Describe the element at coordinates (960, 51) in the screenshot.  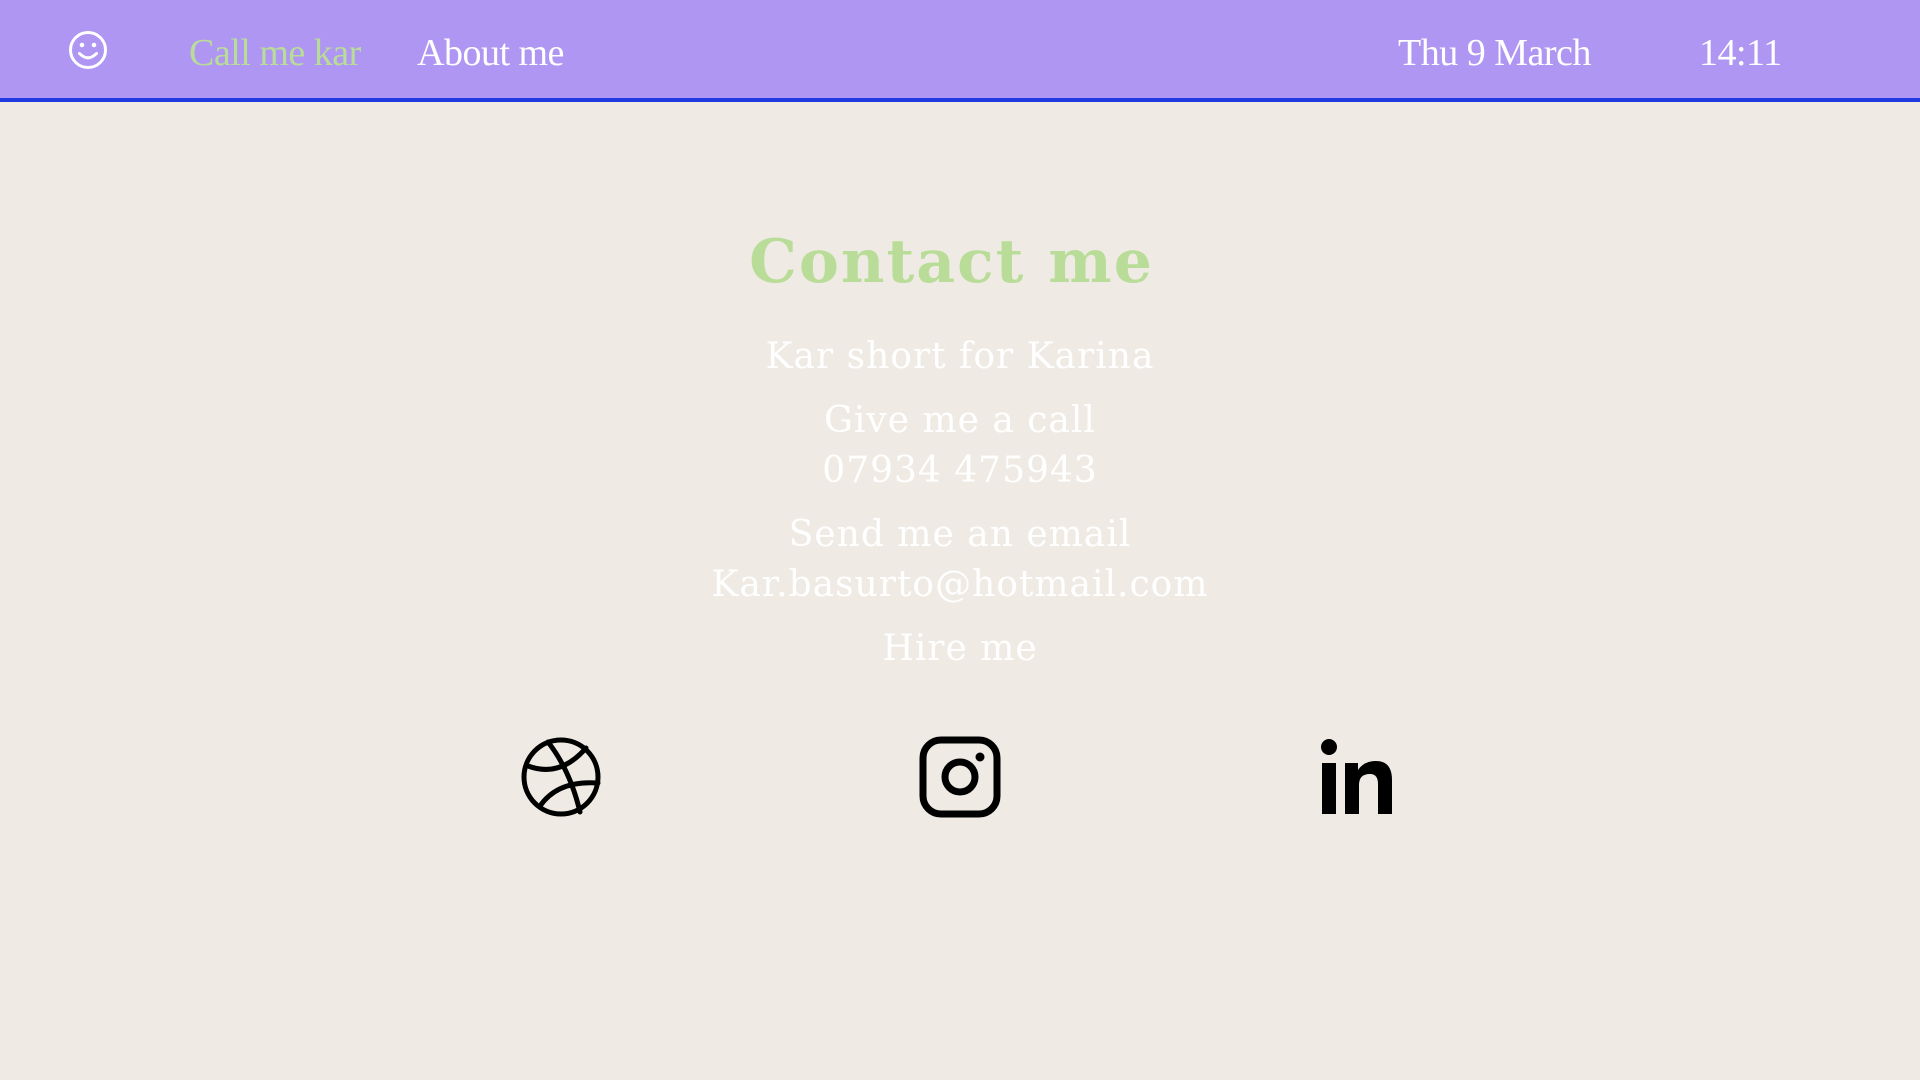
I see `top-bar: Call me kar About me Thu 9 March 14:11` at that location.